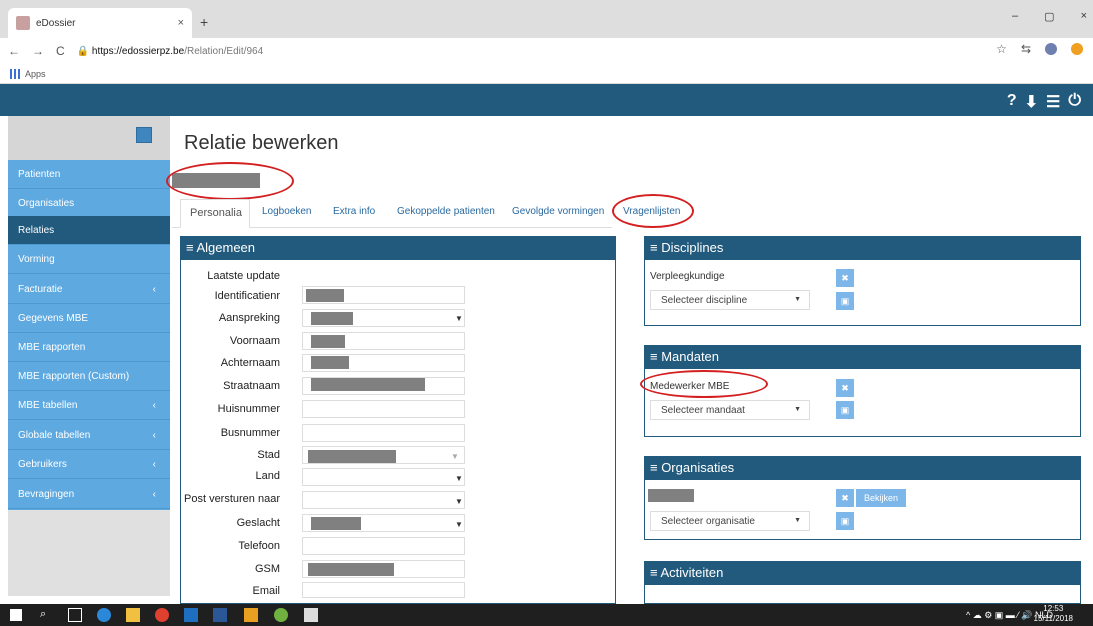 The image size is (1093, 626). What do you see at coordinates (162, 615) in the screenshot?
I see `chrome-icon` at bounding box center [162, 615].